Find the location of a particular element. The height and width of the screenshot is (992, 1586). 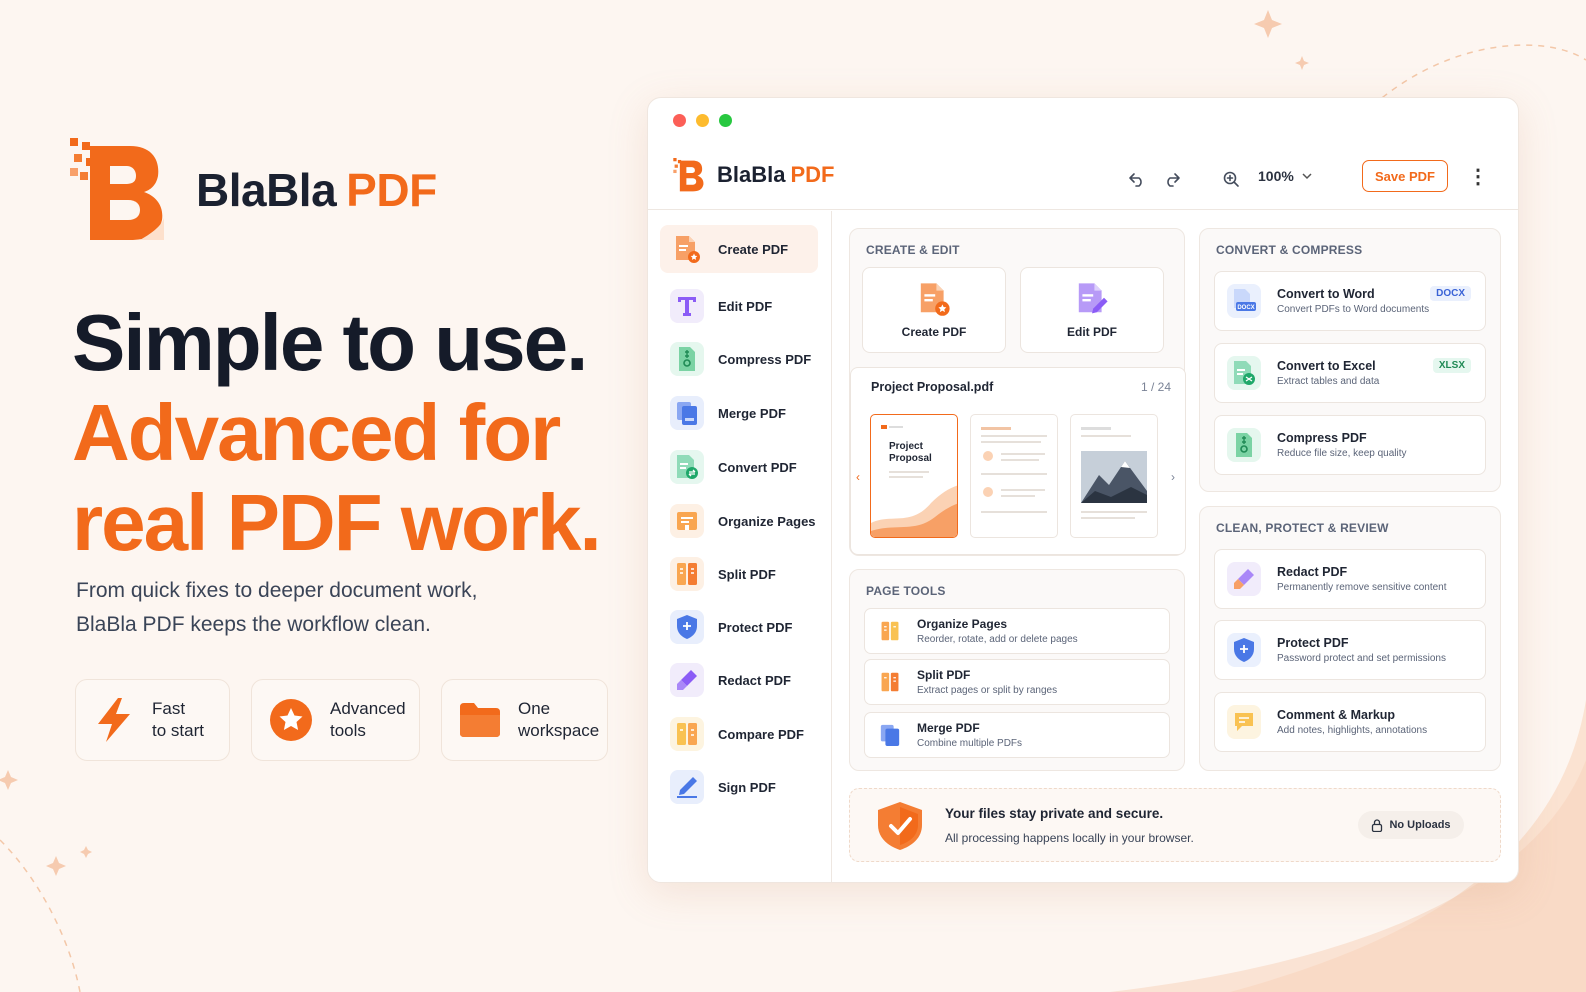

sidebar-item-label: Merge PDF is located at coordinates (752, 413).